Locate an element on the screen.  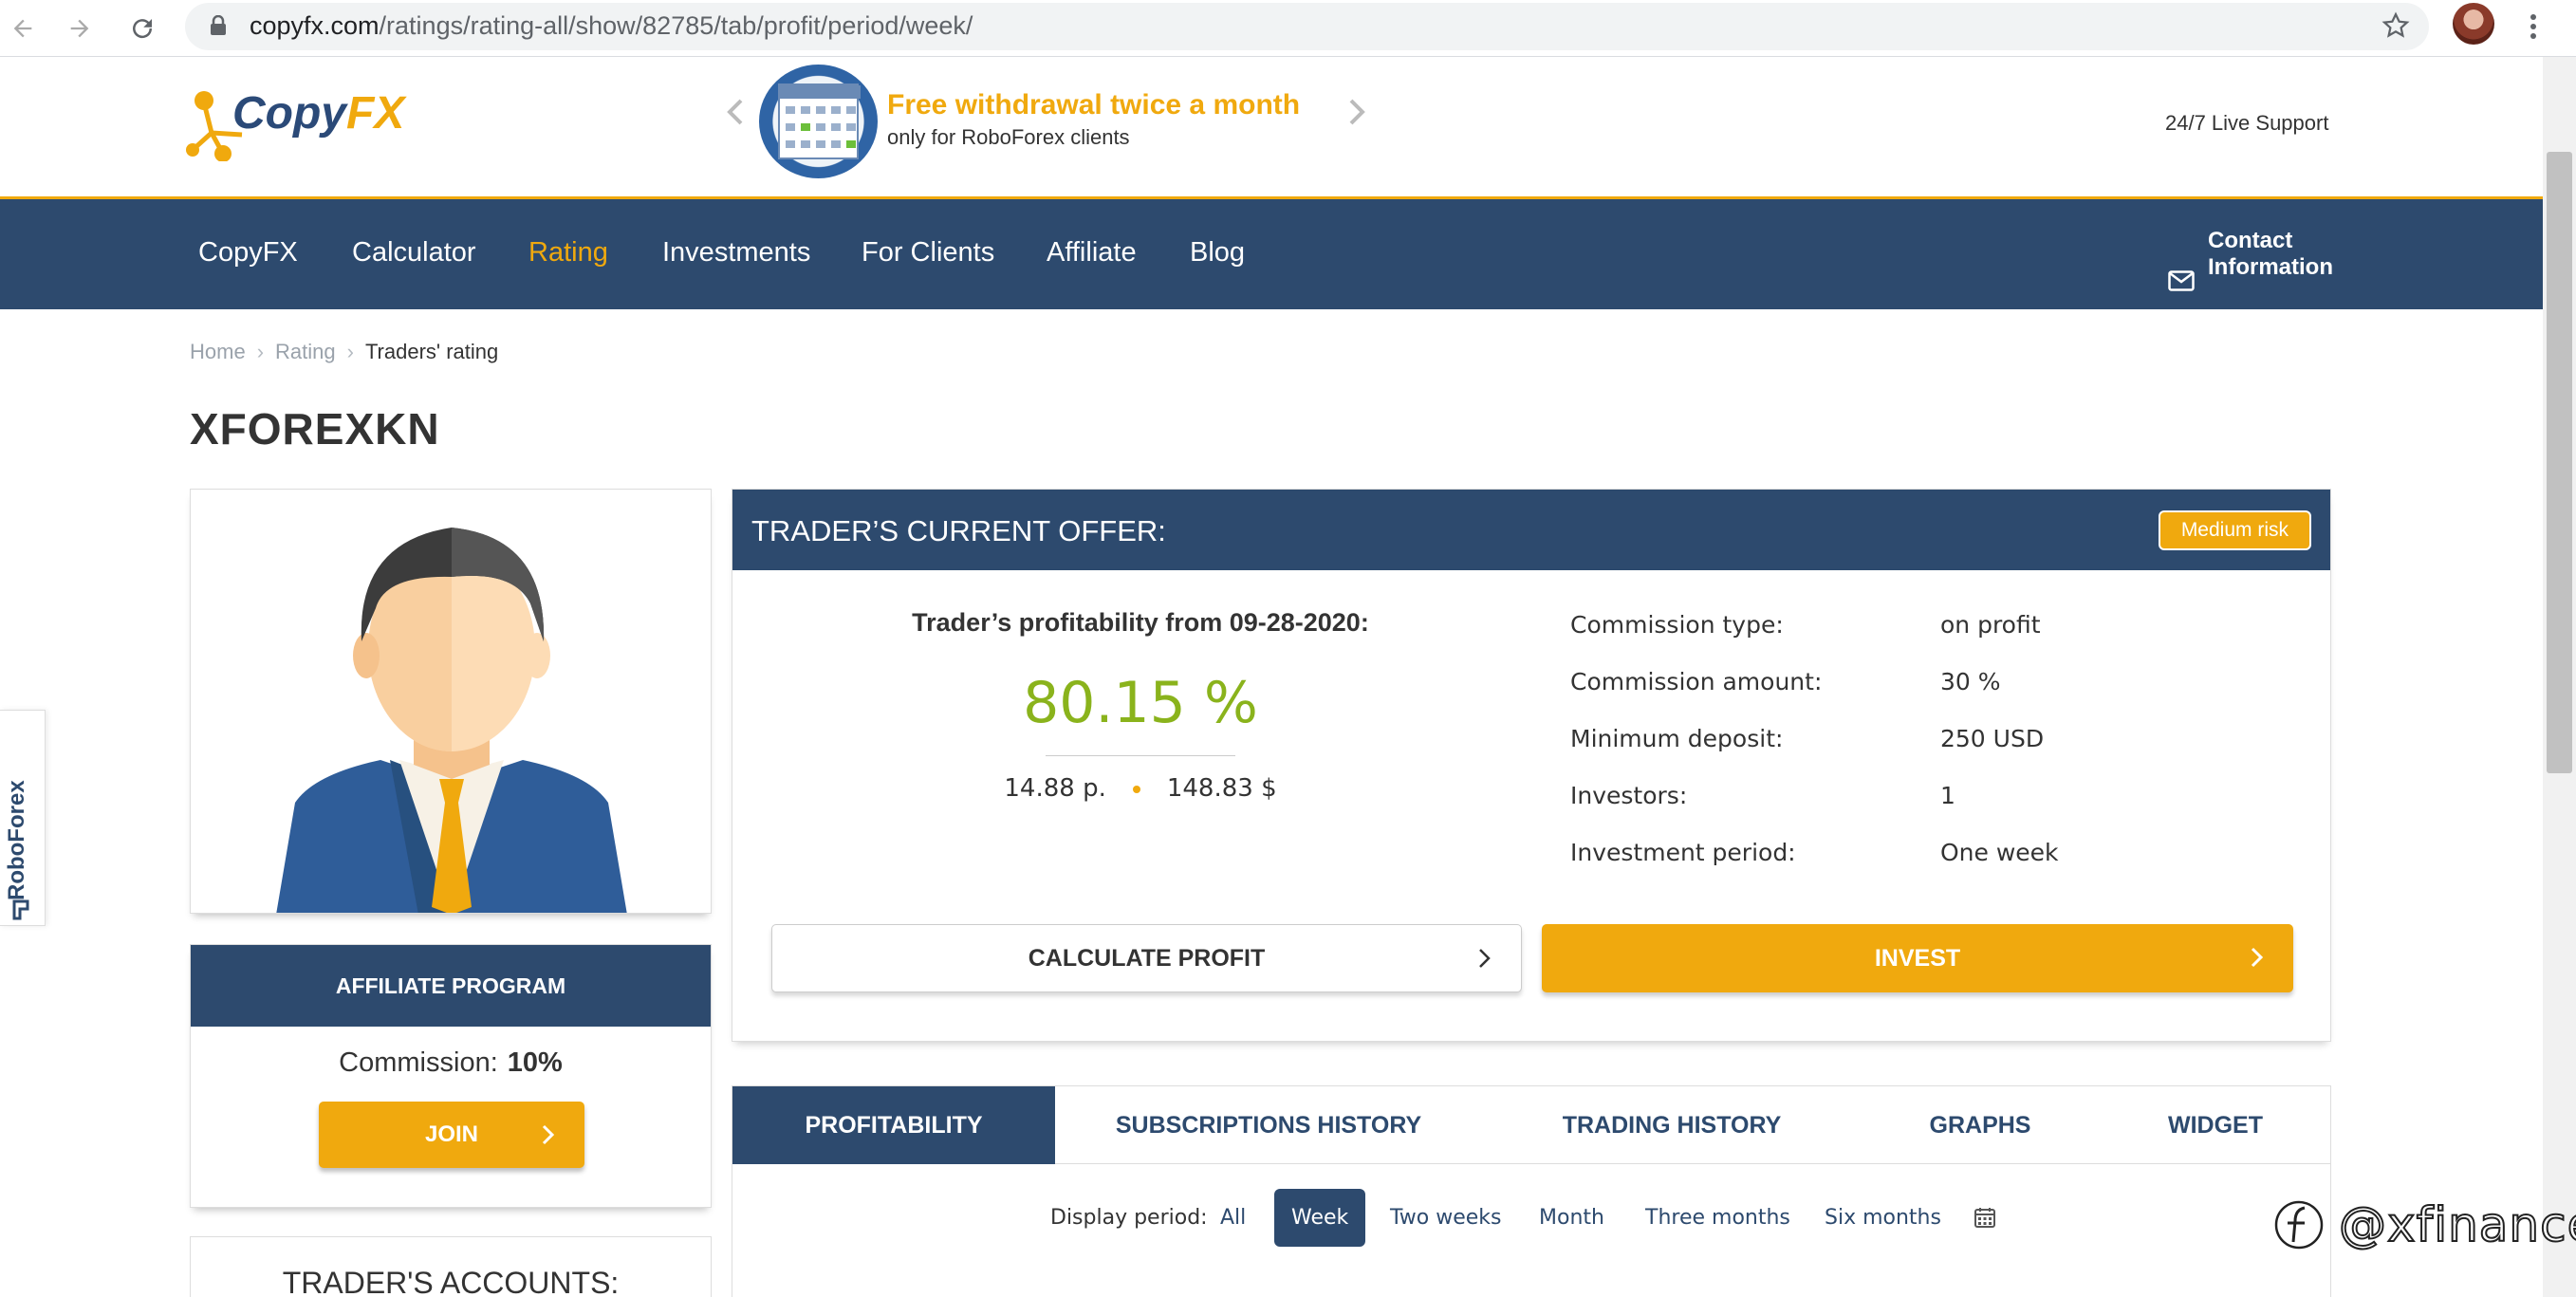
nav-item-rating: Rating is located at coordinates (568, 253).